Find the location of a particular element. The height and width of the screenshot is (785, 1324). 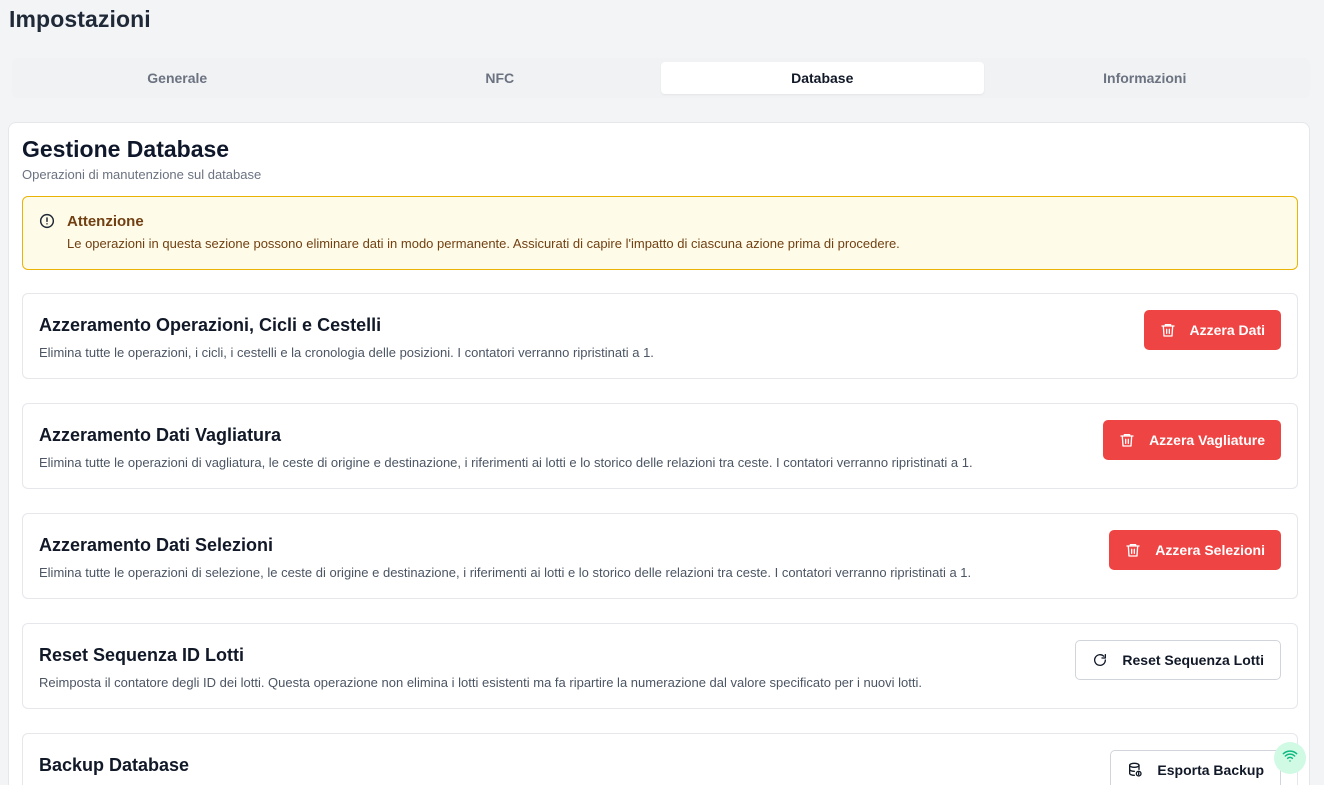

refresh-icon is located at coordinates (1100, 660).